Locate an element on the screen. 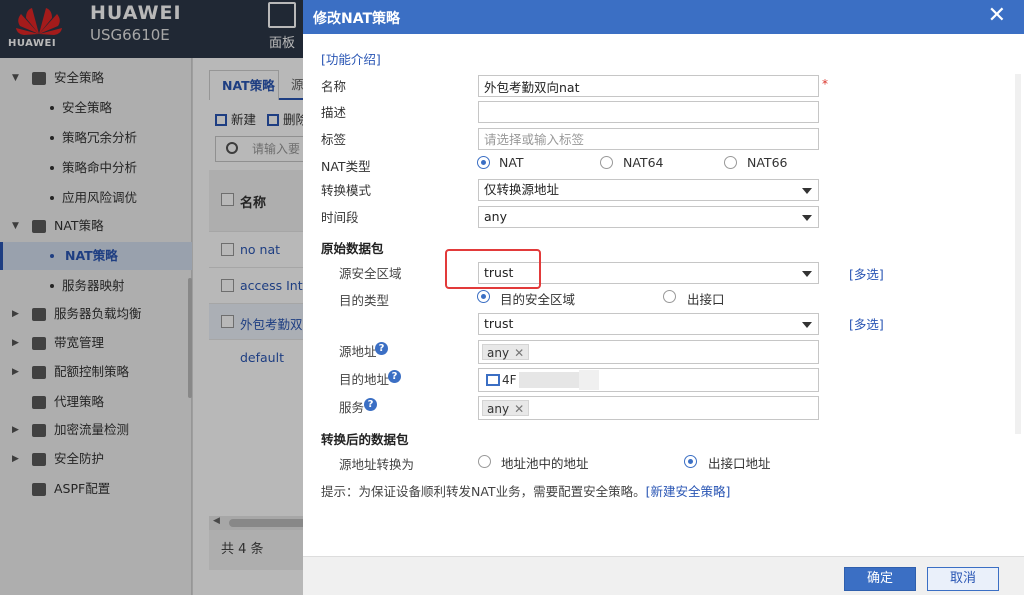 This screenshot has height=595, width=1024. dialog-title: 修改NAT策略 is located at coordinates (357, 19).